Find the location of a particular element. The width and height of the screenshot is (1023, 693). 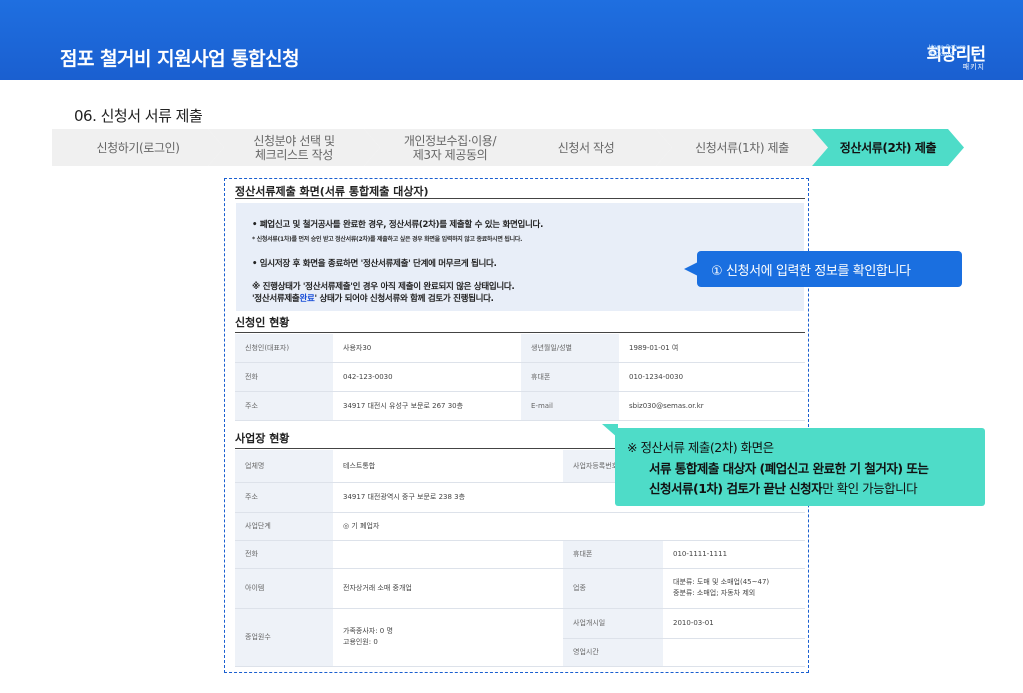

step-first-documents: 신청서류(1차) 제출 is located at coordinates (742, 147).